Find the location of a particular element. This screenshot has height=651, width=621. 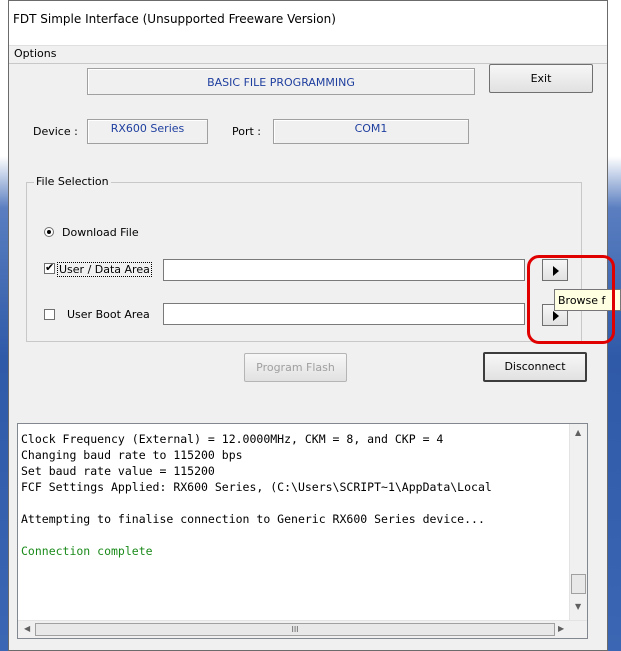

menu-bar: Options is located at coordinates (308, 54).